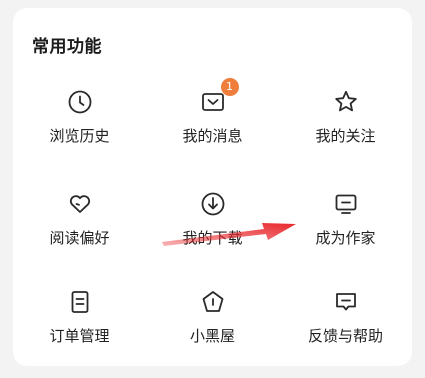 The height and width of the screenshot is (378, 425). What do you see at coordinates (219, 97) in the screenshot?
I see `message-inbox-icon: 1` at bounding box center [219, 97].